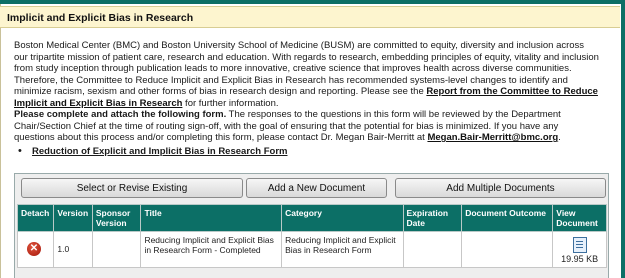 The image size is (625, 278). What do you see at coordinates (492, 137) in the screenshot?
I see `contact-email-link: Megan.Bair-Merritt@bmc.org` at bounding box center [492, 137].